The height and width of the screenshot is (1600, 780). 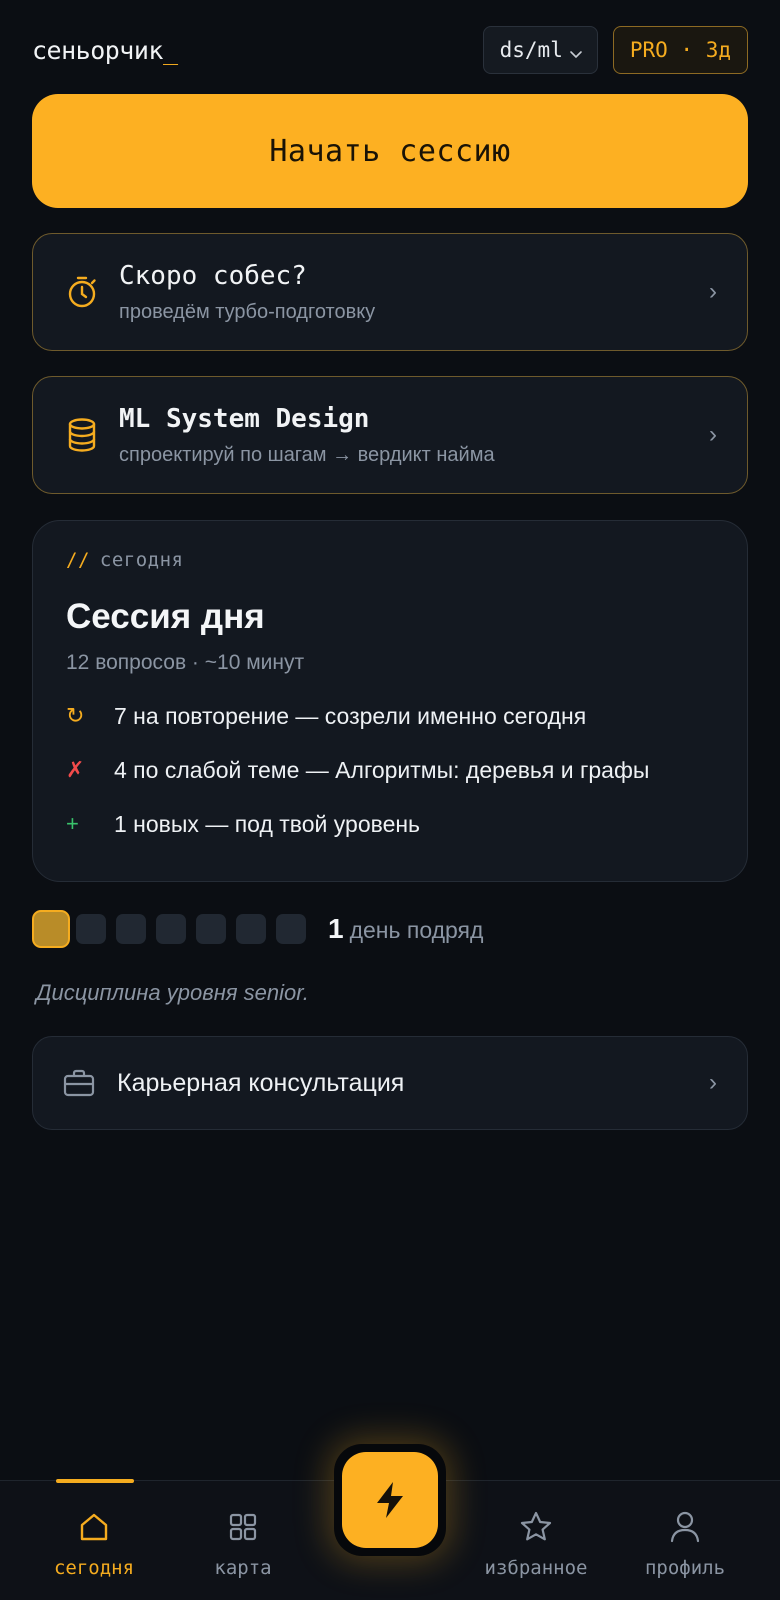 I want to click on nav-label: избранное, so click(x=536, y=1568).